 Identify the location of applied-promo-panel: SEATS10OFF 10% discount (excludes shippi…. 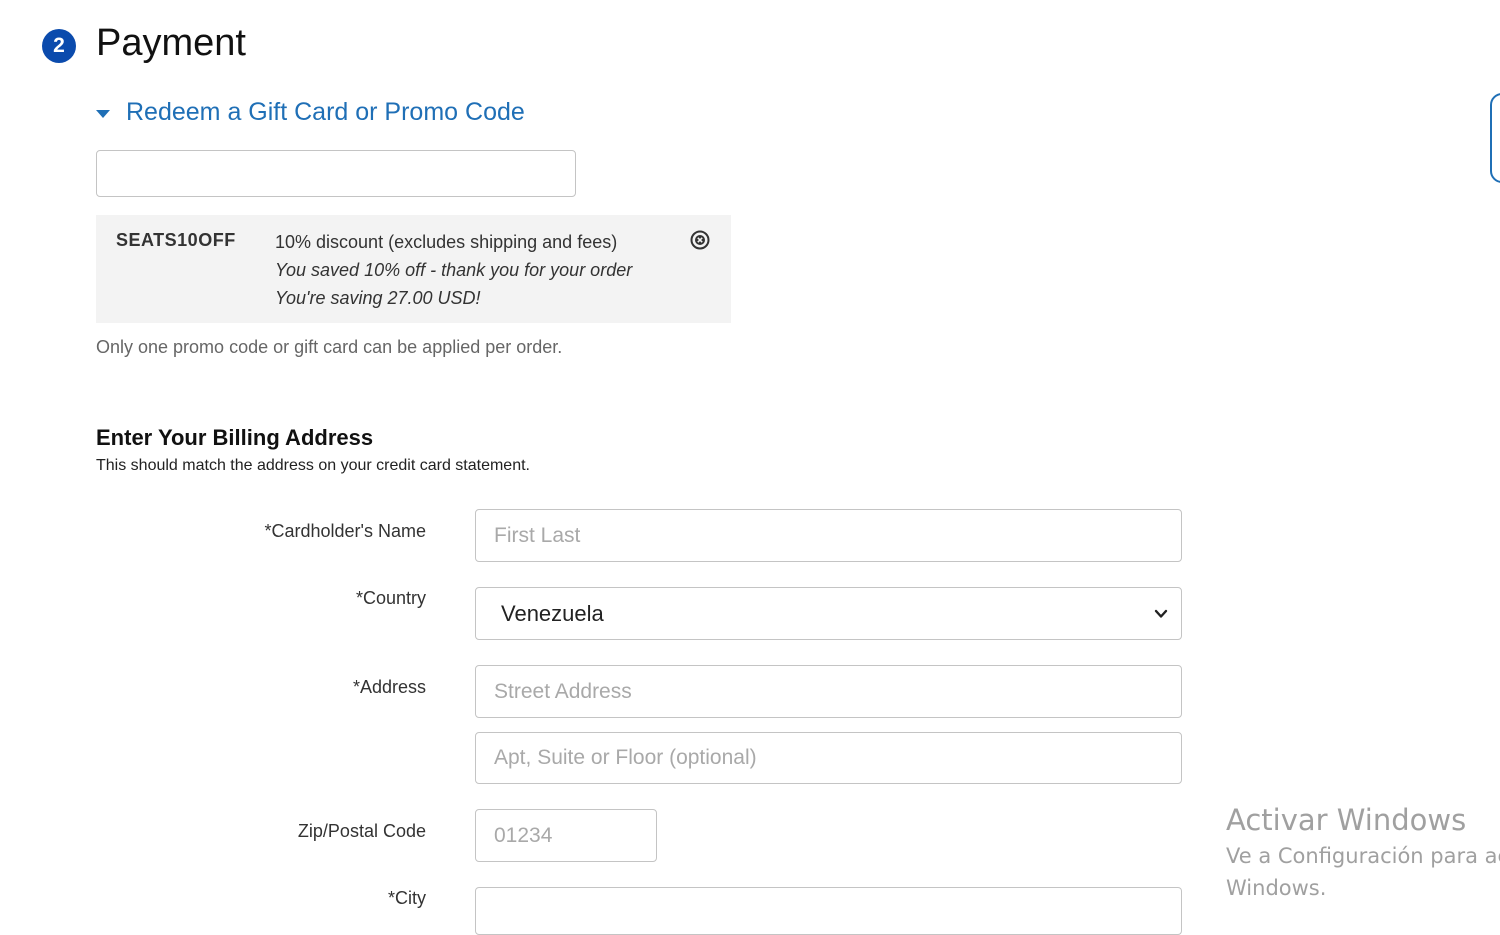
(413, 269).